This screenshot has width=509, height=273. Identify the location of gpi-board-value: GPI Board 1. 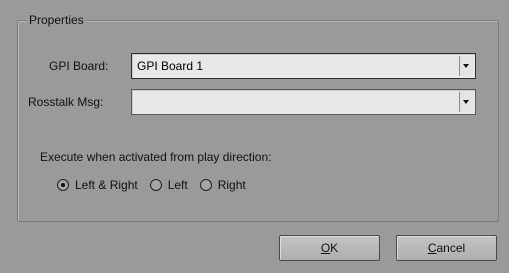
(170, 66).